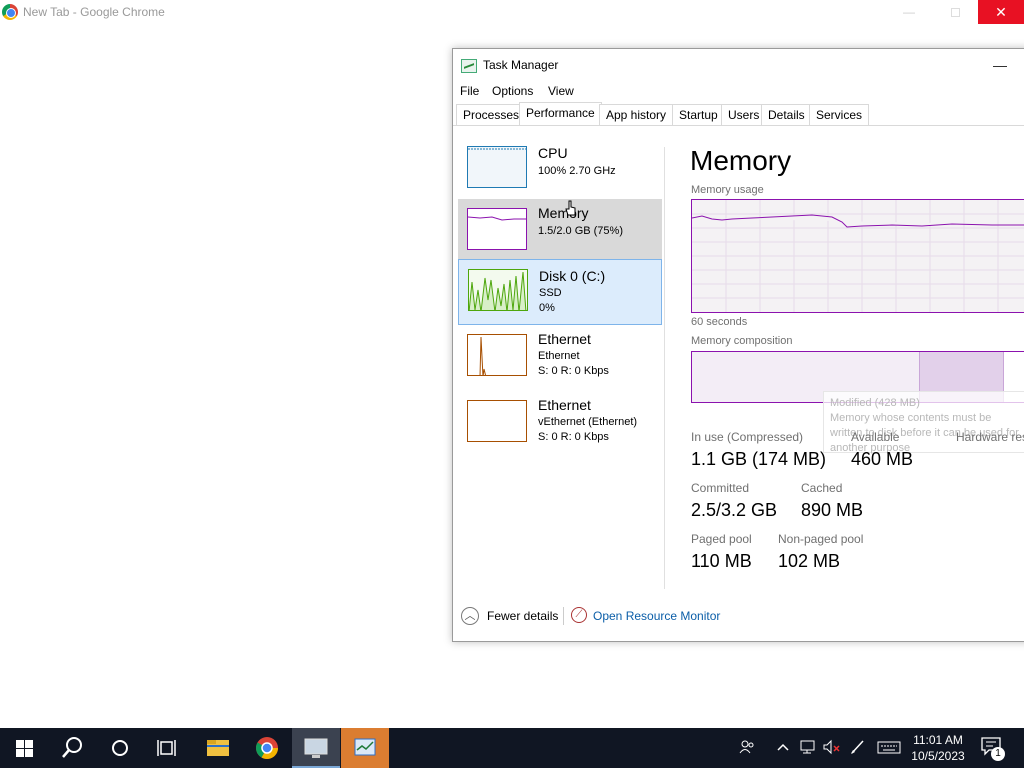 Image resolution: width=1024 pixels, height=768 pixels. I want to click on resource-name-cpu: CPU, so click(553, 153).